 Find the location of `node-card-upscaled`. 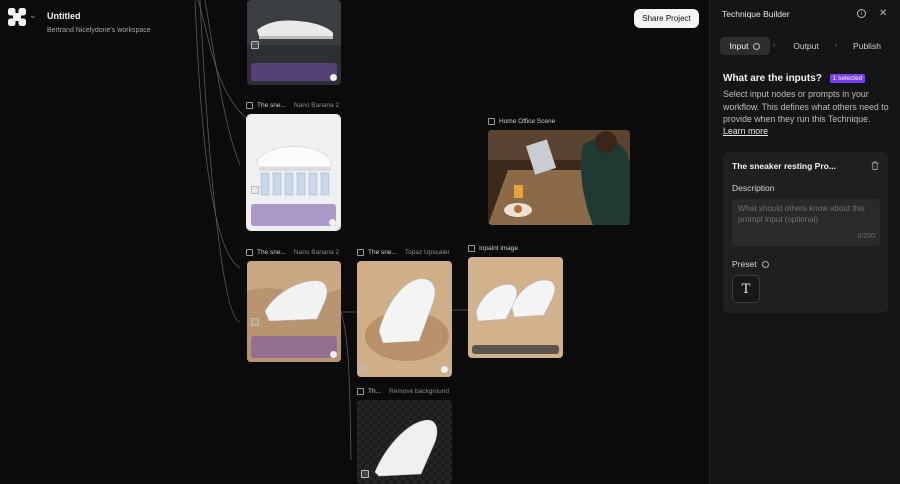

node-card-upscaled is located at coordinates (404, 319).